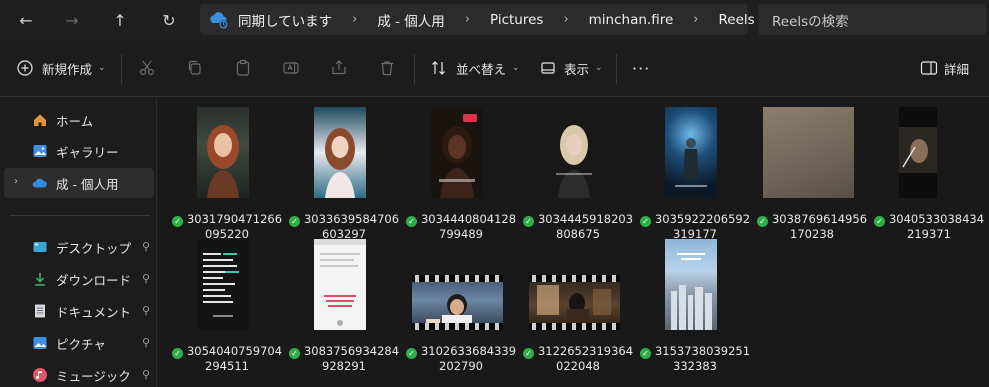 Image resolution: width=989 pixels, height=387 pixels. What do you see at coordinates (61, 68) in the screenshot?
I see `new-button: 新規作成 ⌄` at bounding box center [61, 68].